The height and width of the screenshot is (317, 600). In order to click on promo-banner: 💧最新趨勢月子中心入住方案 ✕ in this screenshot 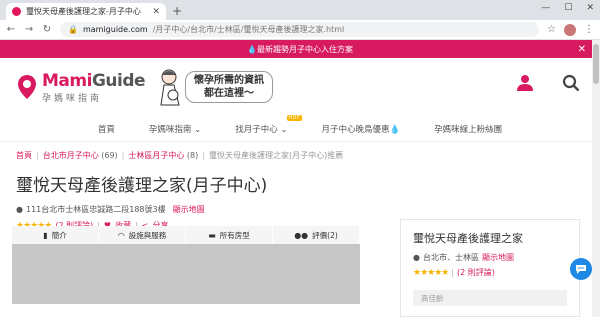, I will do `click(300, 49)`.